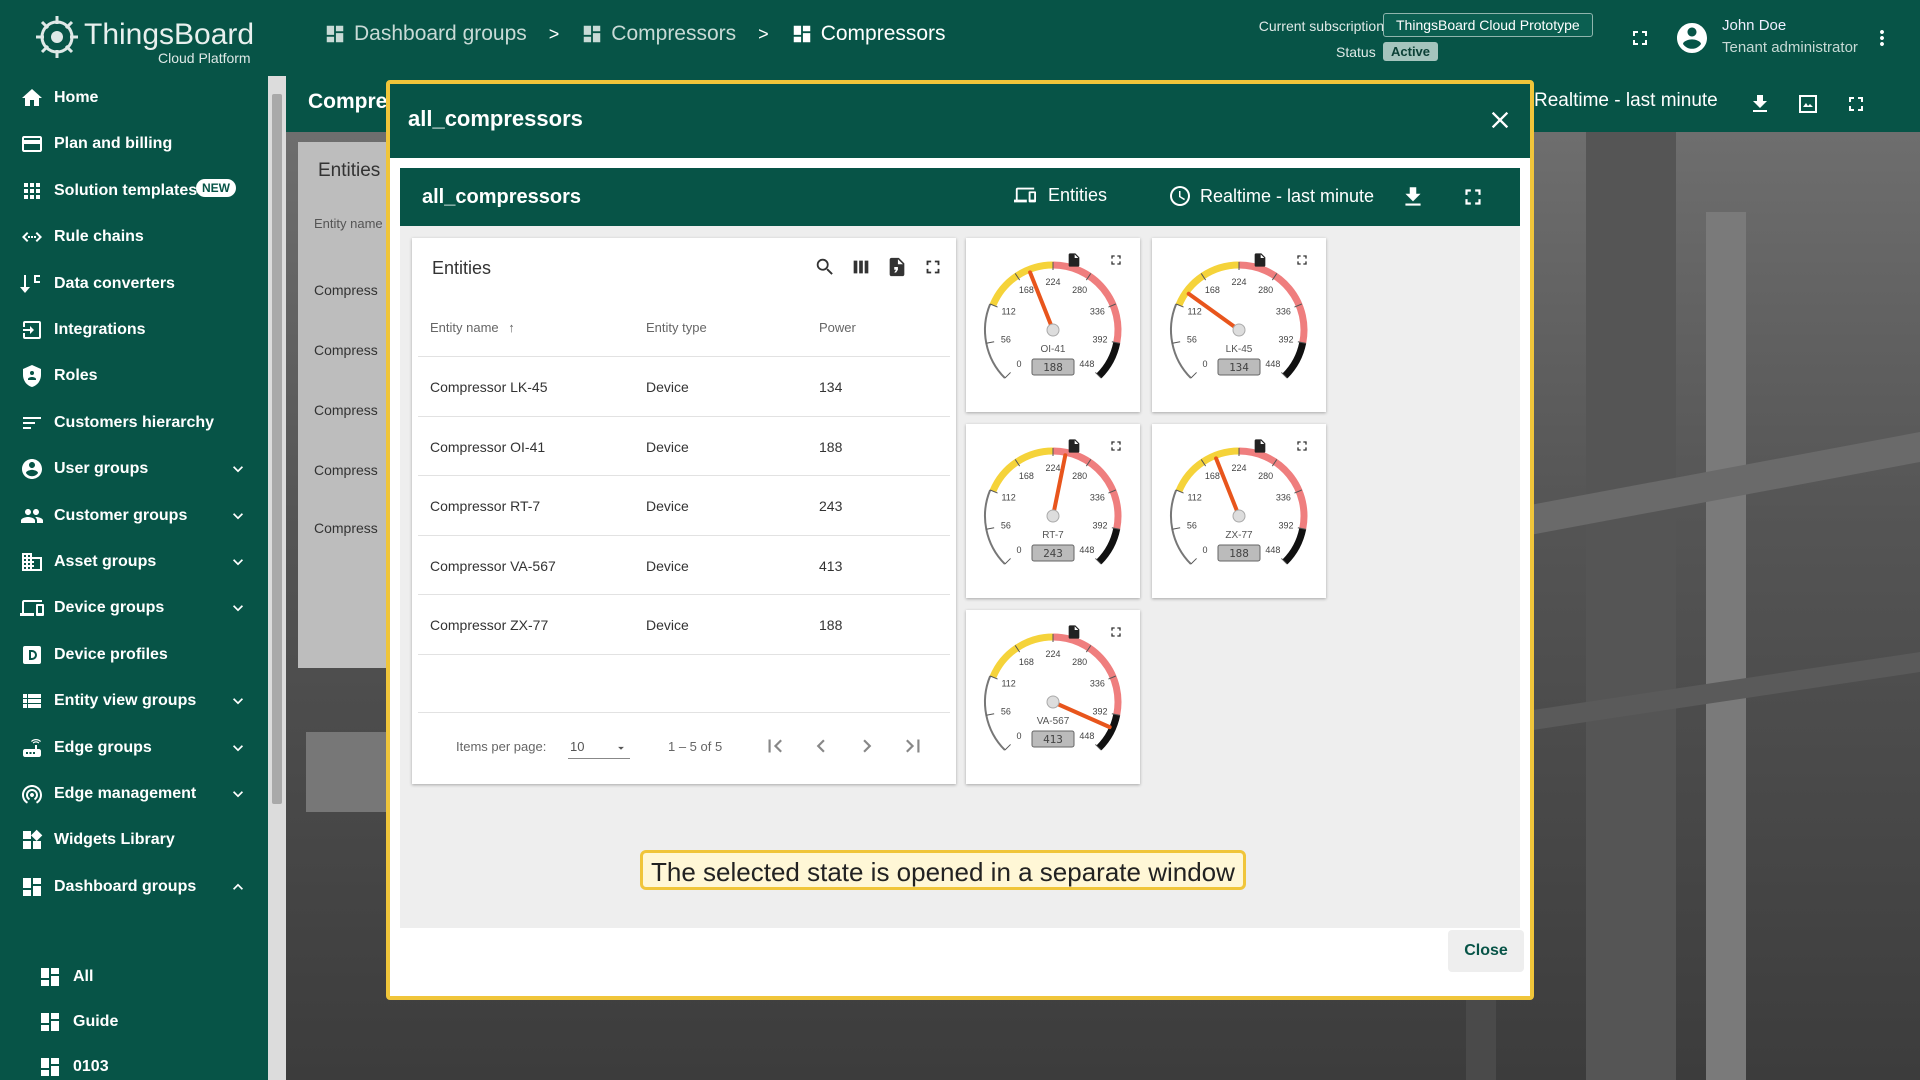 The height and width of the screenshot is (1080, 1920). What do you see at coordinates (861, 267) in the screenshot?
I see `columns-icon` at bounding box center [861, 267].